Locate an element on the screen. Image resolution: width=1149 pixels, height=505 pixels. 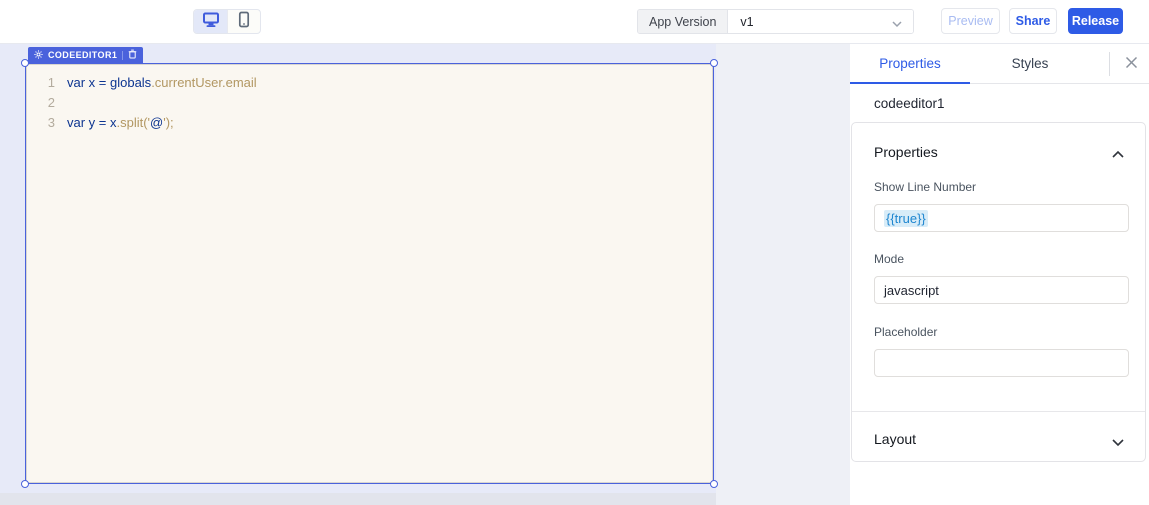
show-line-number-input: {{true}} is located at coordinates (1001, 218).